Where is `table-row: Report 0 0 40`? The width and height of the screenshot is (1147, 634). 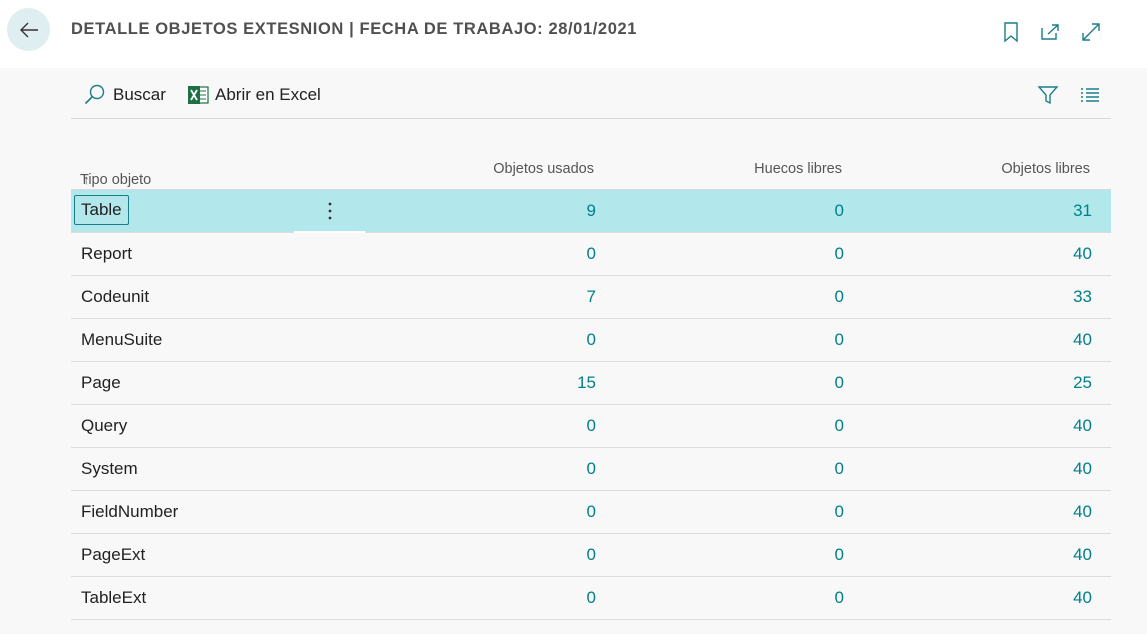 table-row: Report 0 0 40 is located at coordinates (591, 254).